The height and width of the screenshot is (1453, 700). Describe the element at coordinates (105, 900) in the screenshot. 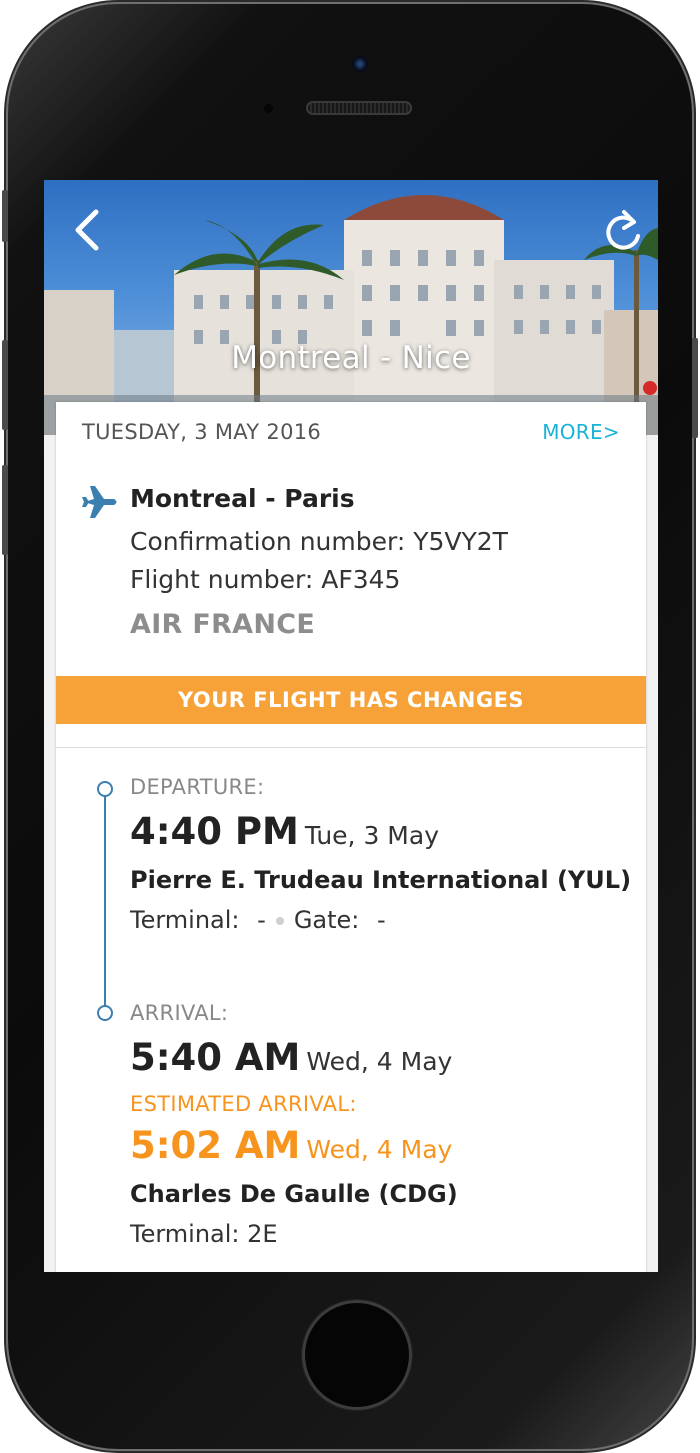

I see `timeline-line` at that location.